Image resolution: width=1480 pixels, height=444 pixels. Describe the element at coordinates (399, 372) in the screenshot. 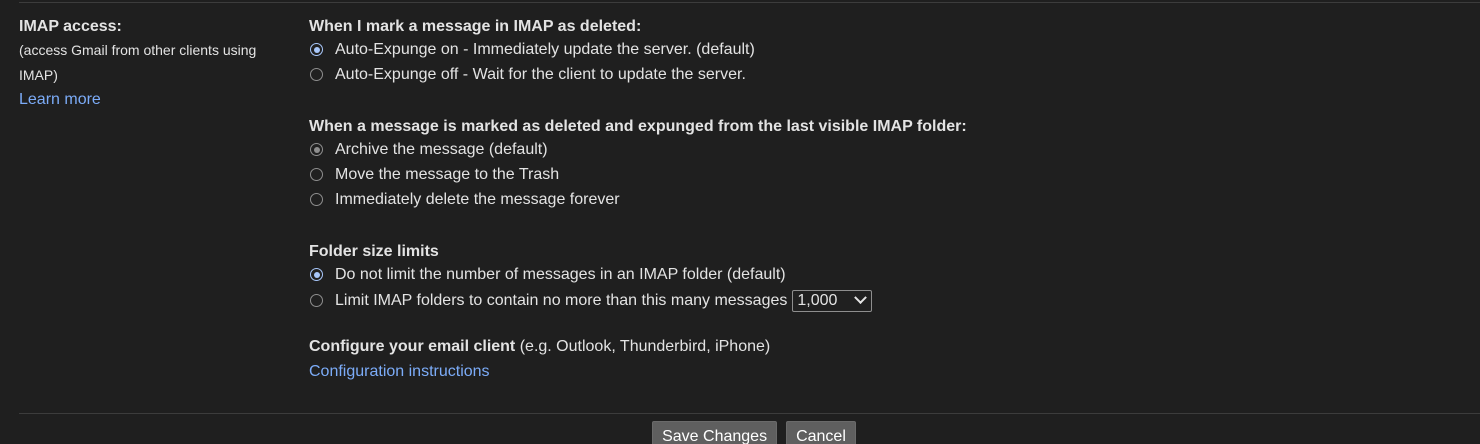

I see `configuration-instructions-link: Configuration instructions` at that location.